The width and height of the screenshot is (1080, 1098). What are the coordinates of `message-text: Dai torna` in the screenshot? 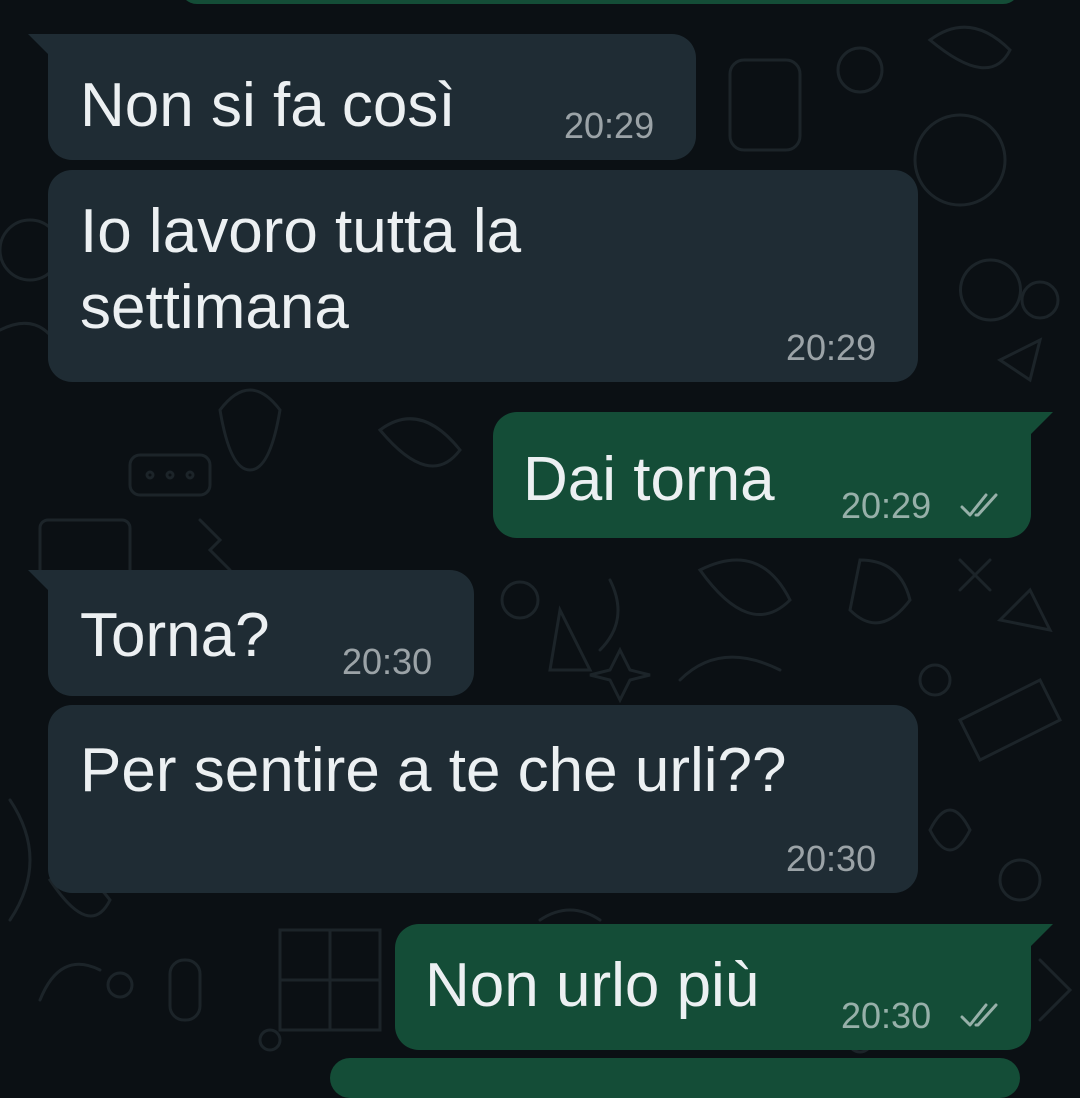 It's located at (649, 479).